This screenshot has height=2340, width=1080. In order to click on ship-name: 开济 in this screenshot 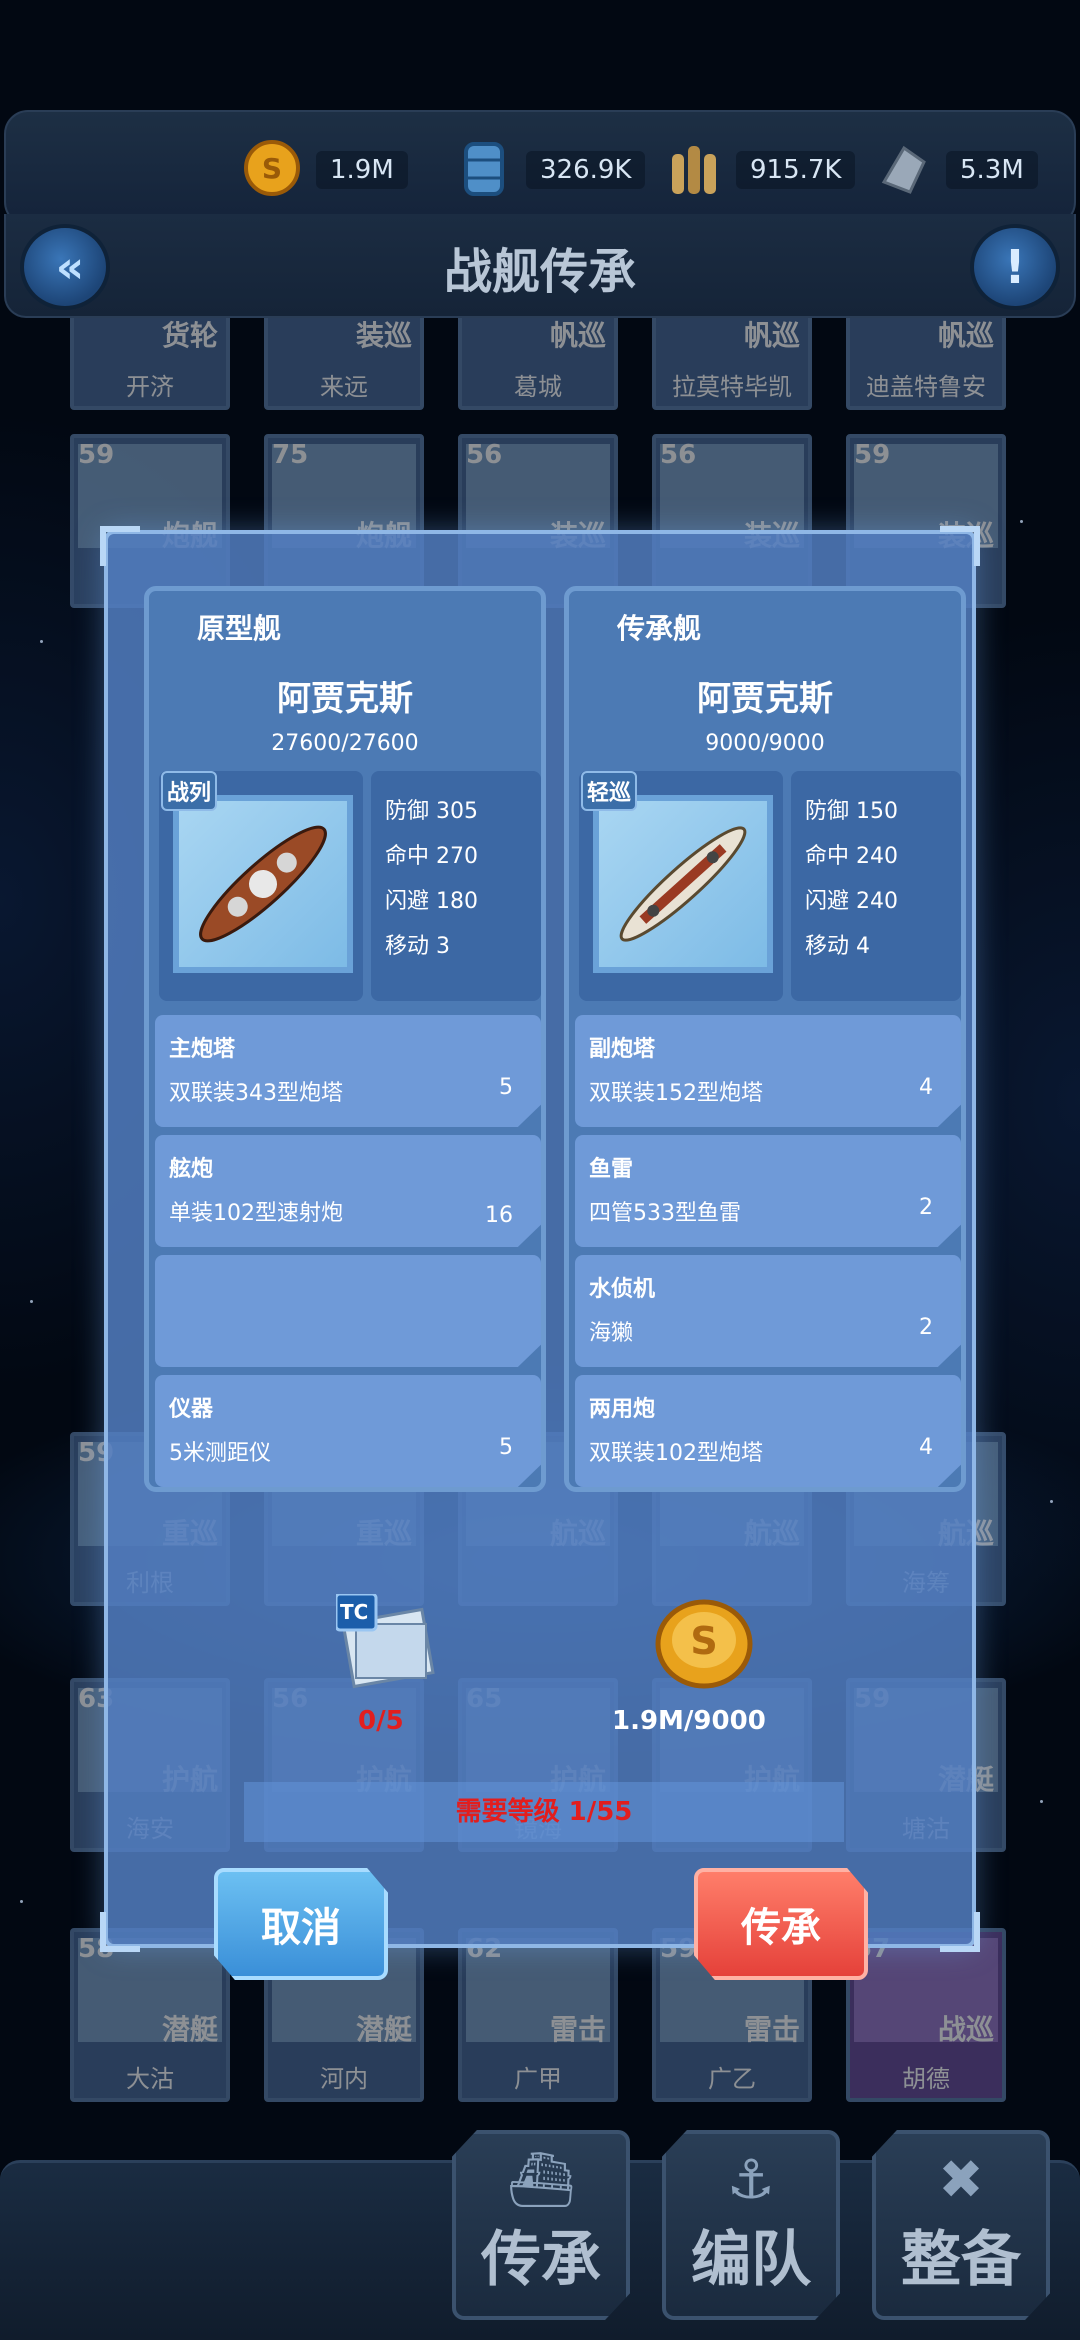, I will do `click(150, 387)`.